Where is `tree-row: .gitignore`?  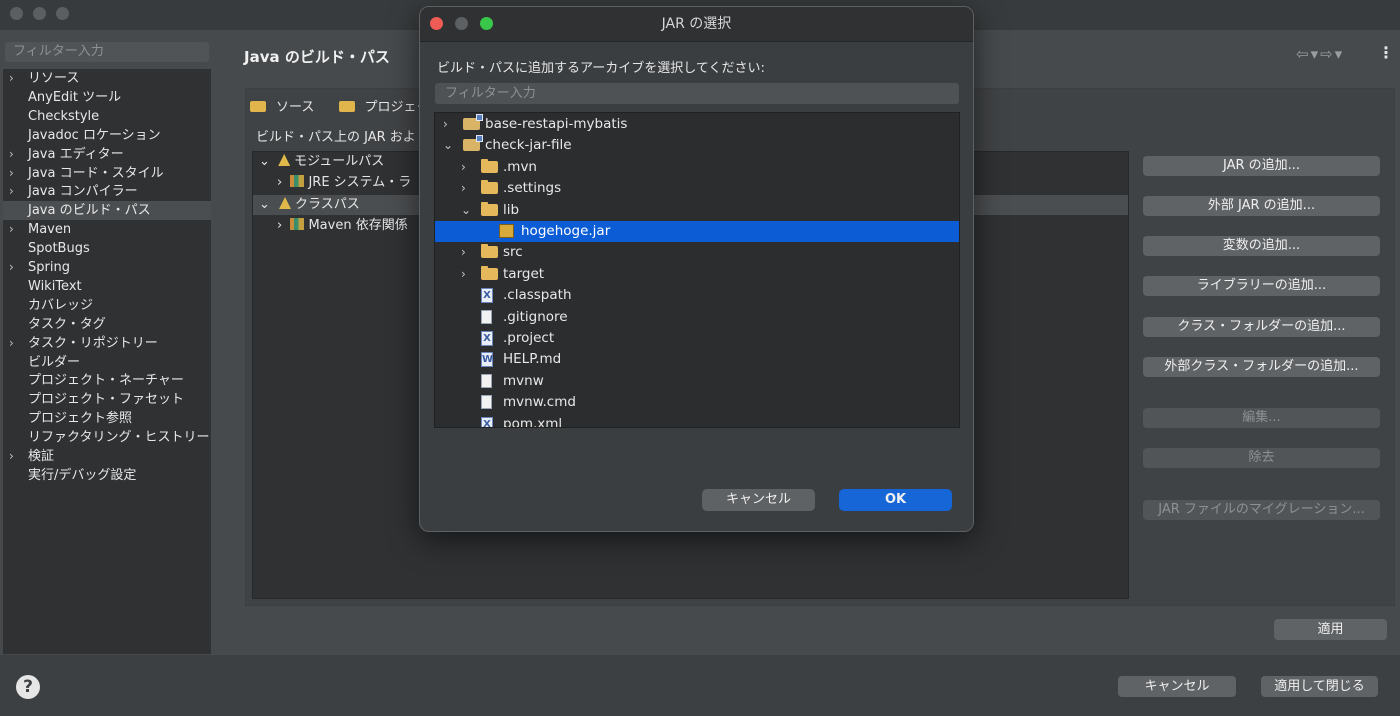 tree-row: .gitignore is located at coordinates (697, 317).